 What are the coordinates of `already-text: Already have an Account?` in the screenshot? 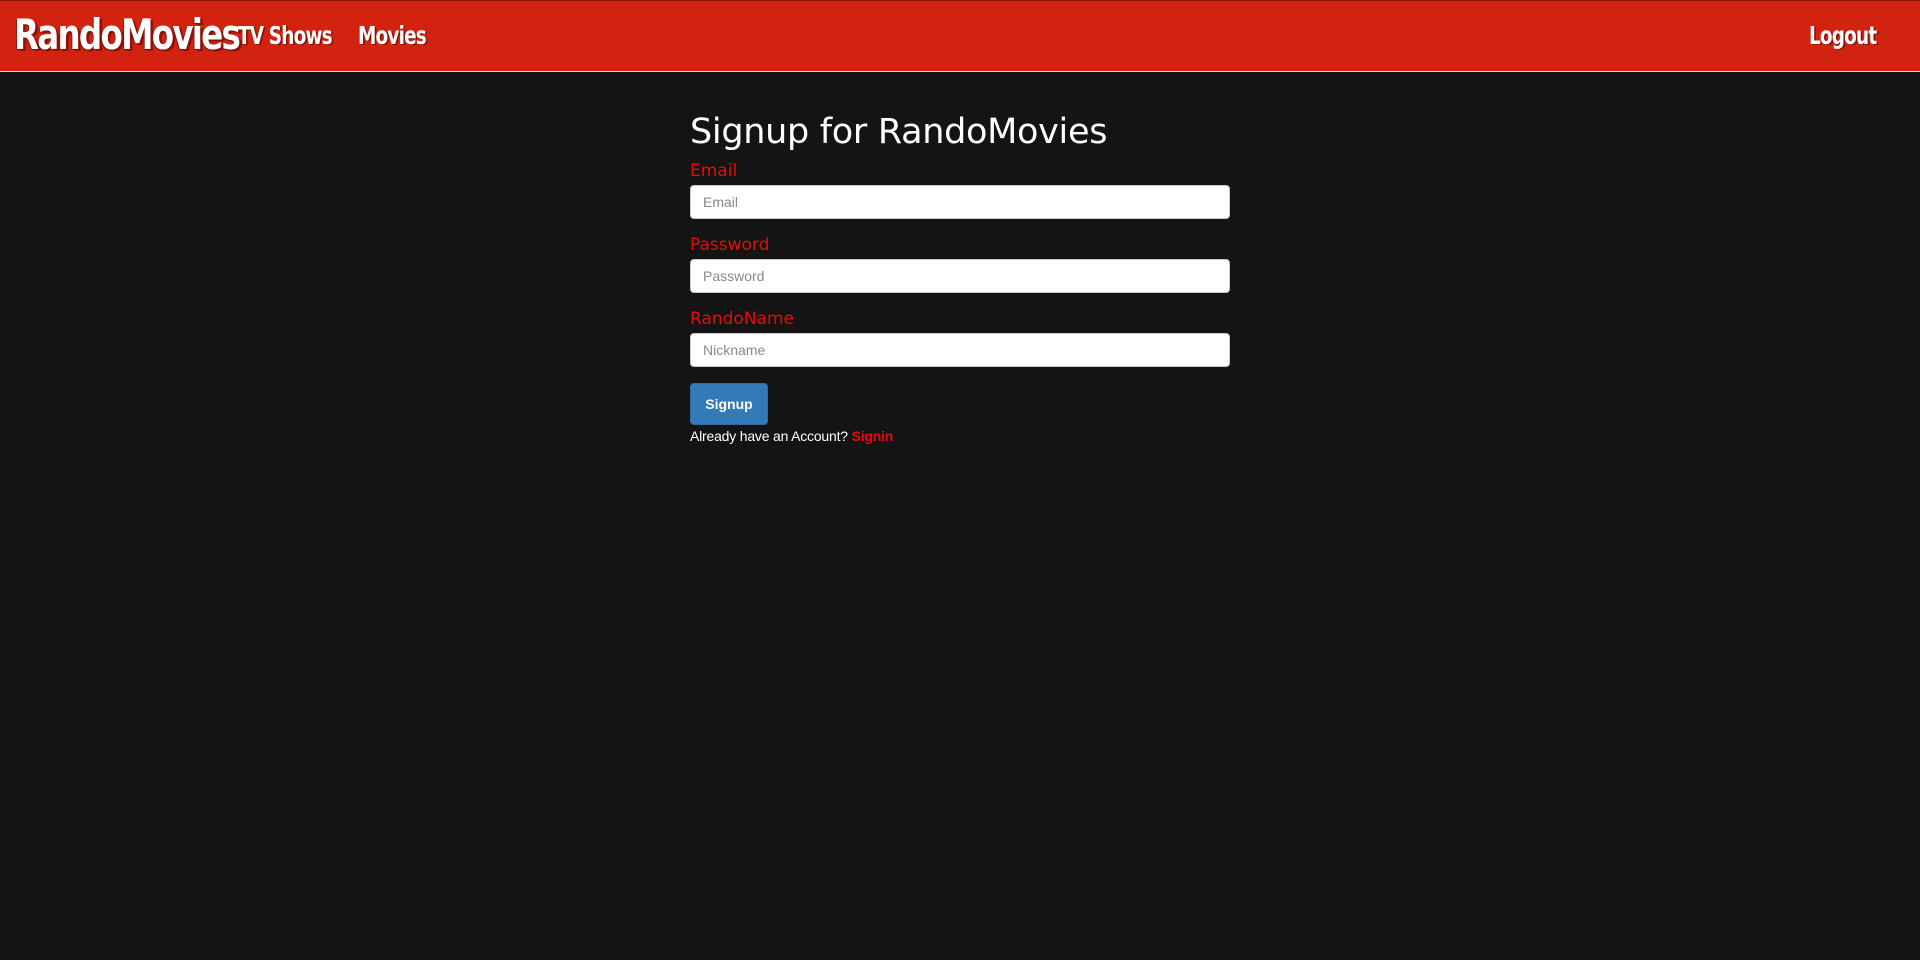 It's located at (769, 436).